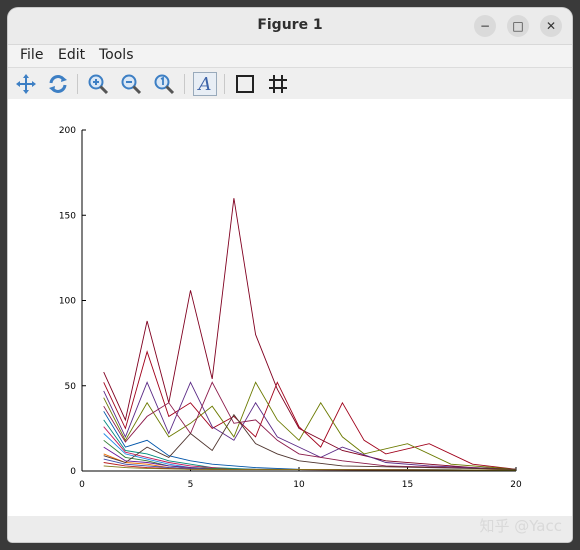  I want to click on y-tick-label: 150, so click(67, 216).